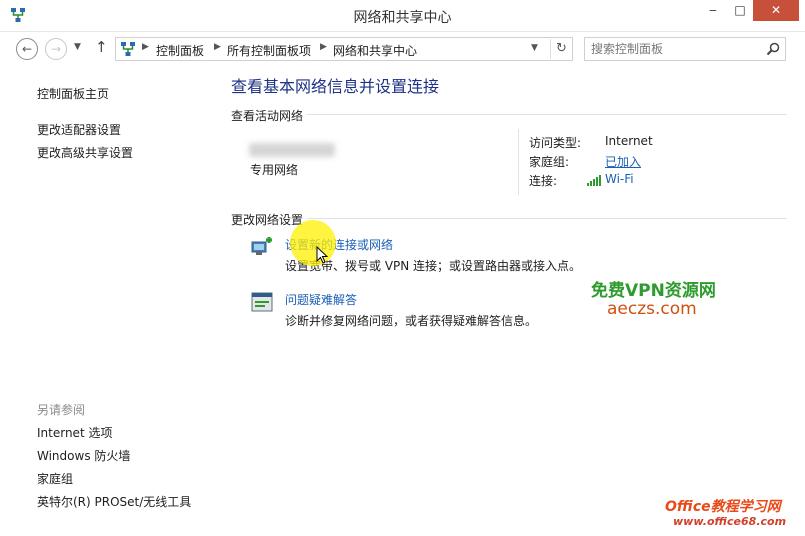 This screenshot has width=805, height=536. I want to click on page-title: 查看基本网络信息并设置连接, so click(335, 86).